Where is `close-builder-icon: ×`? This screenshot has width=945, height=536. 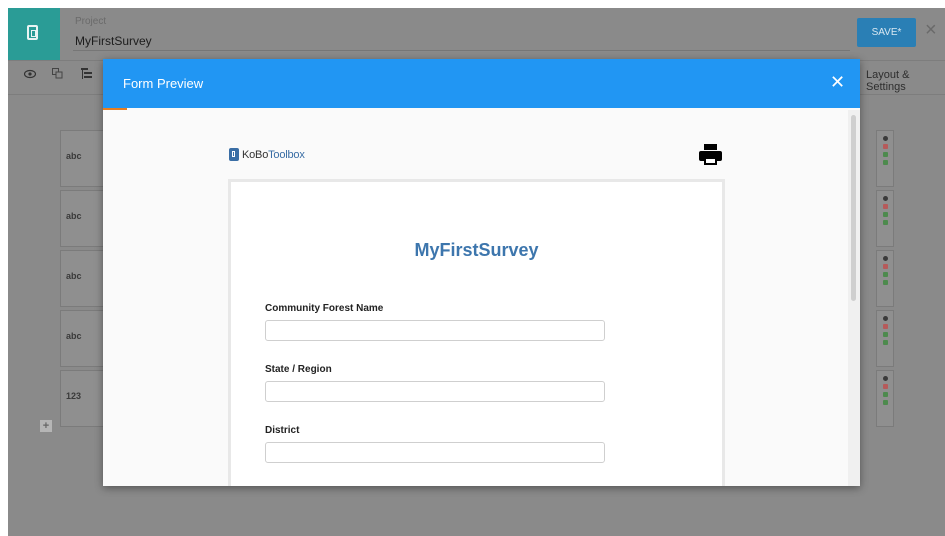 close-builder-icon: × is located at coordinates (931, 30).